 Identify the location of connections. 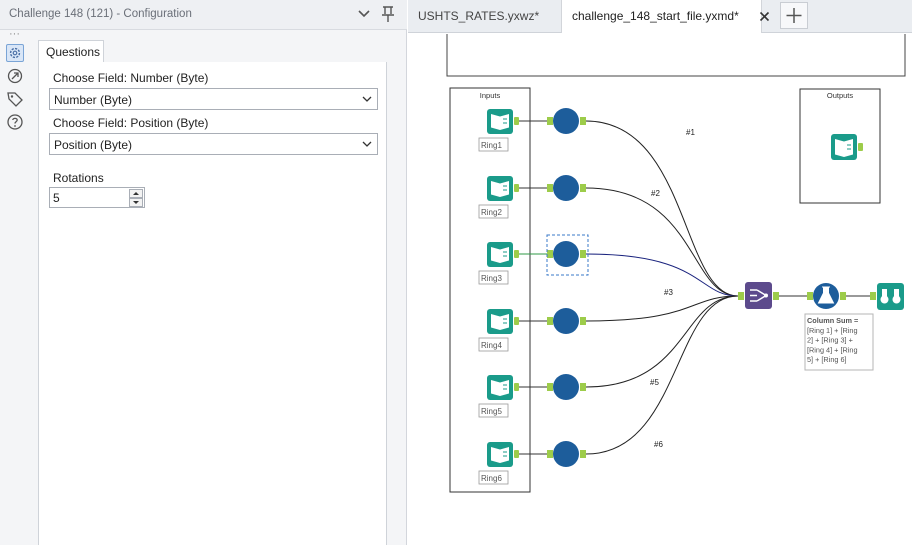
(662, 287).